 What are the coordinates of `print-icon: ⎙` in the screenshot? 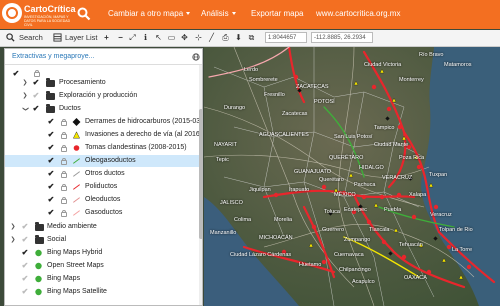 It's located at (225, 37).